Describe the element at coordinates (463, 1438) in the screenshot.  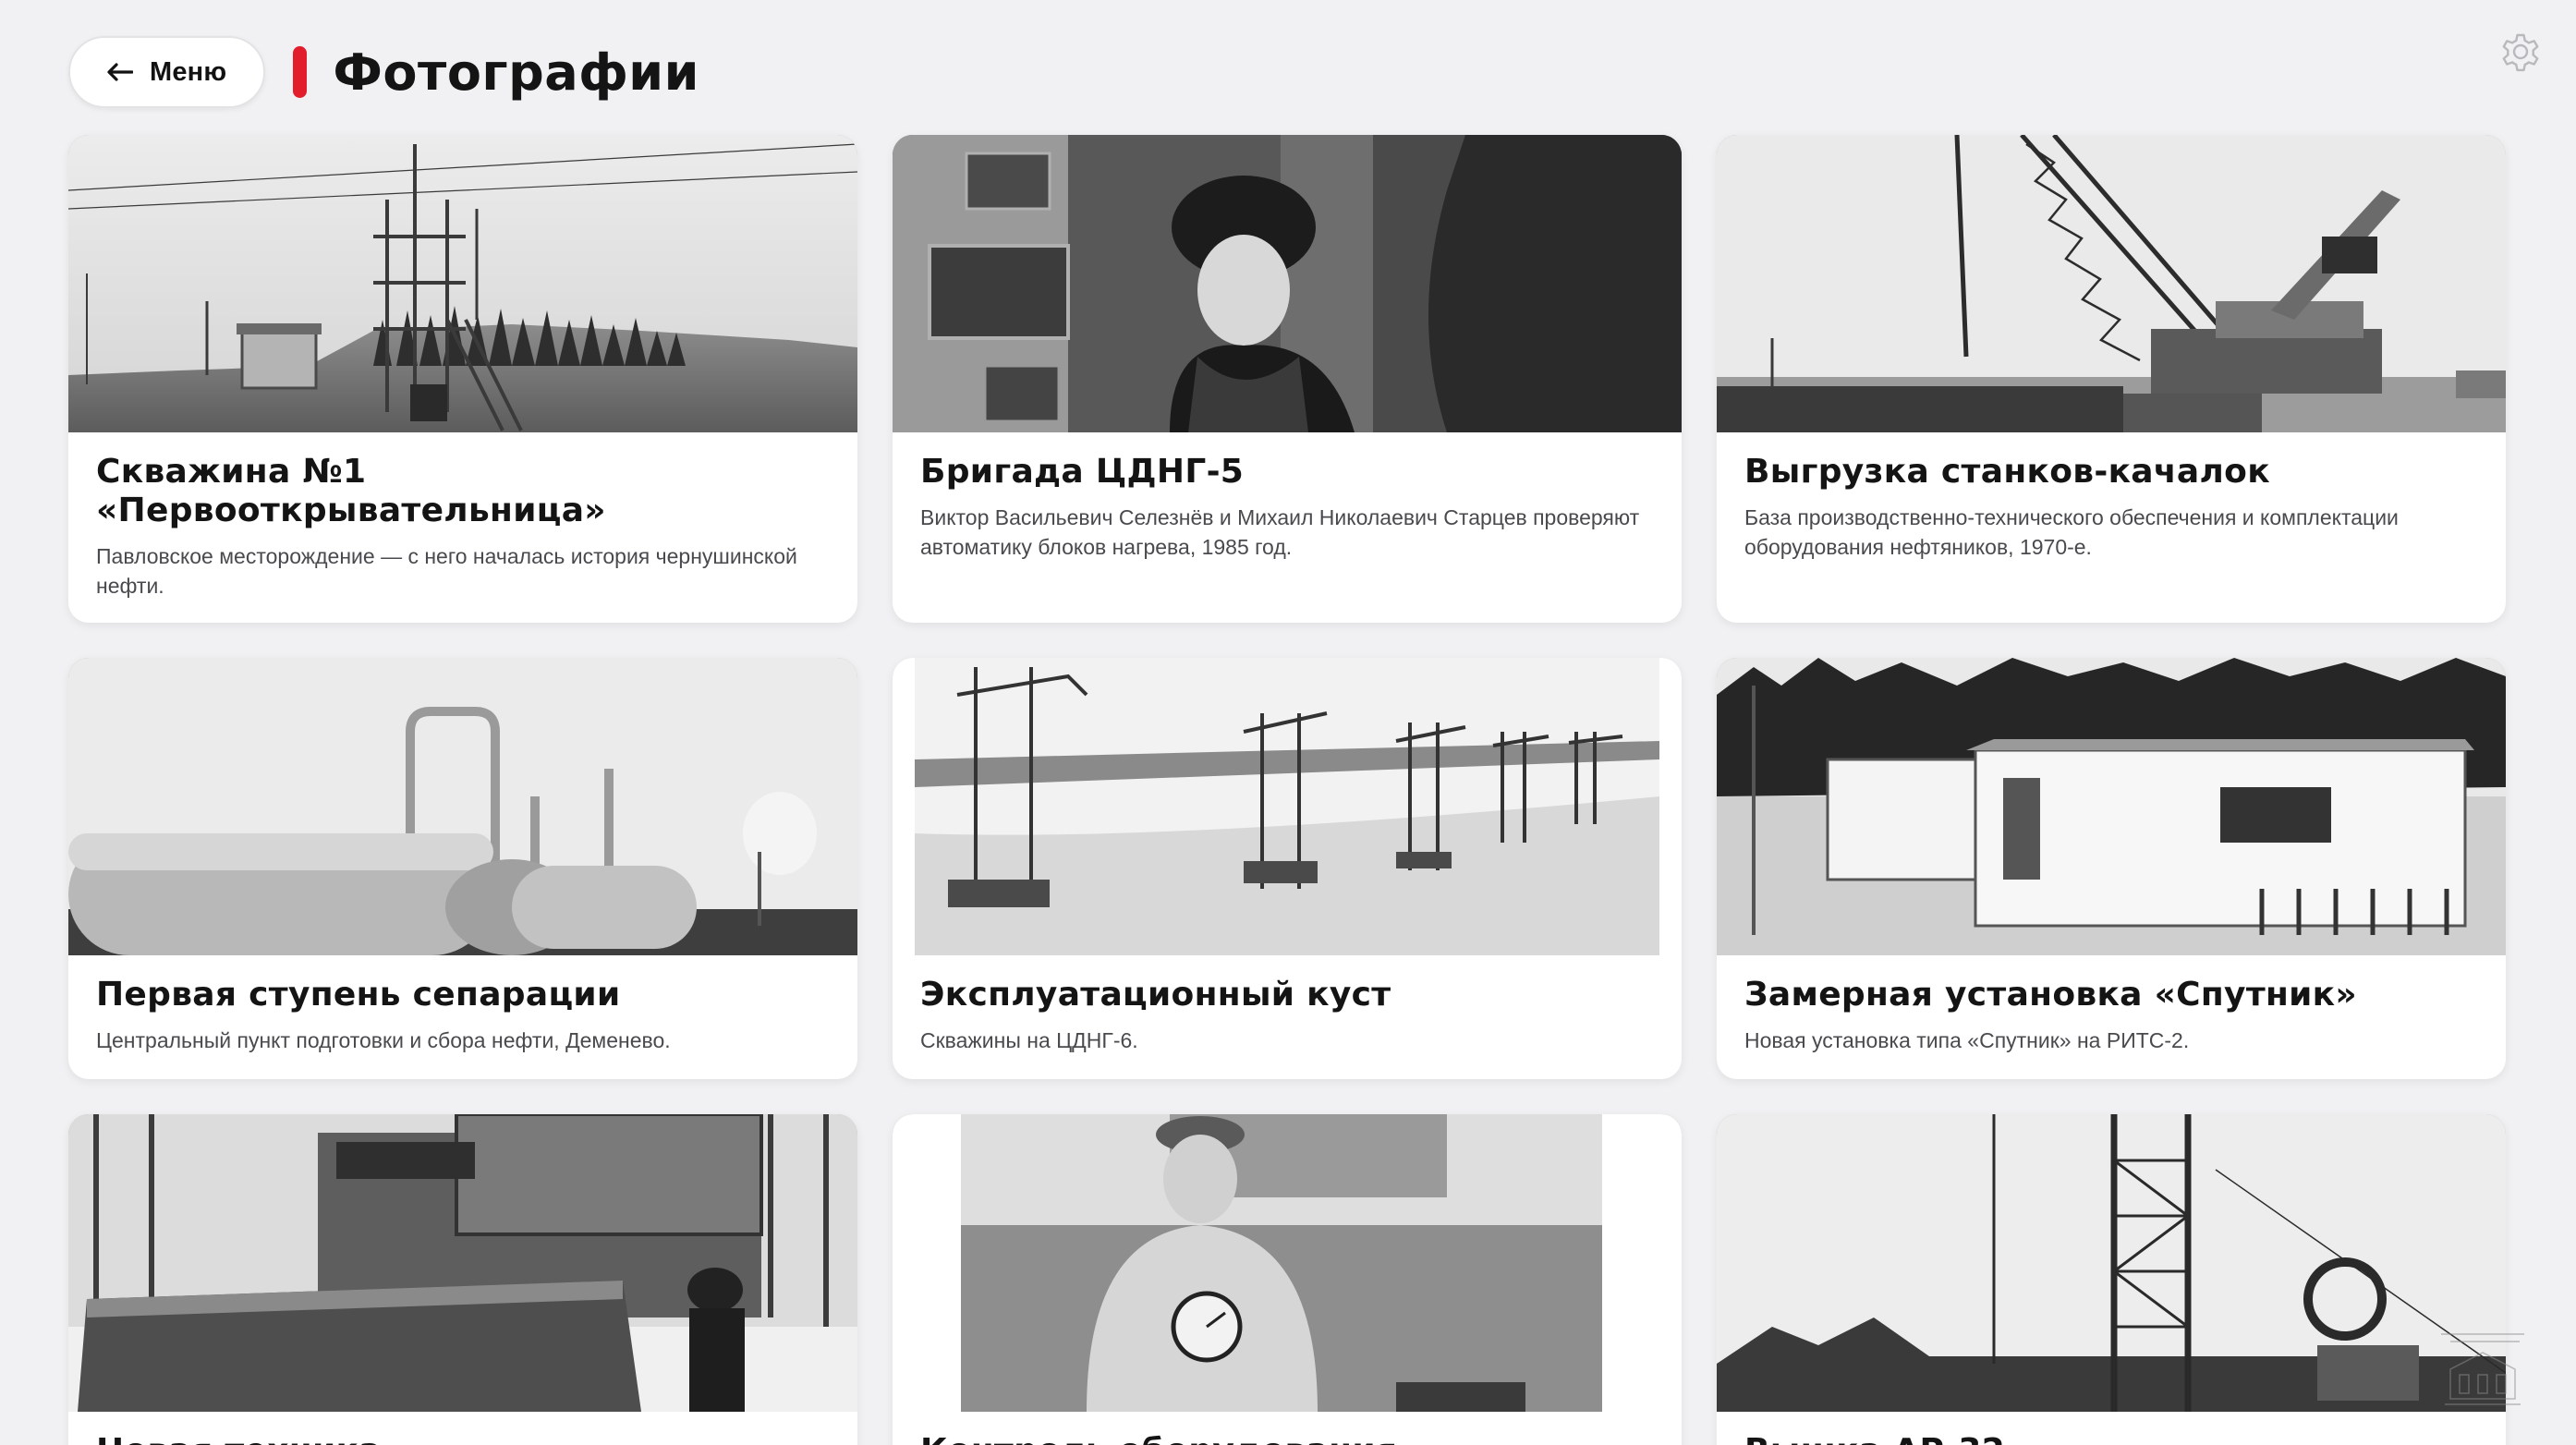
I see `card-title: Новая техника` at that location.